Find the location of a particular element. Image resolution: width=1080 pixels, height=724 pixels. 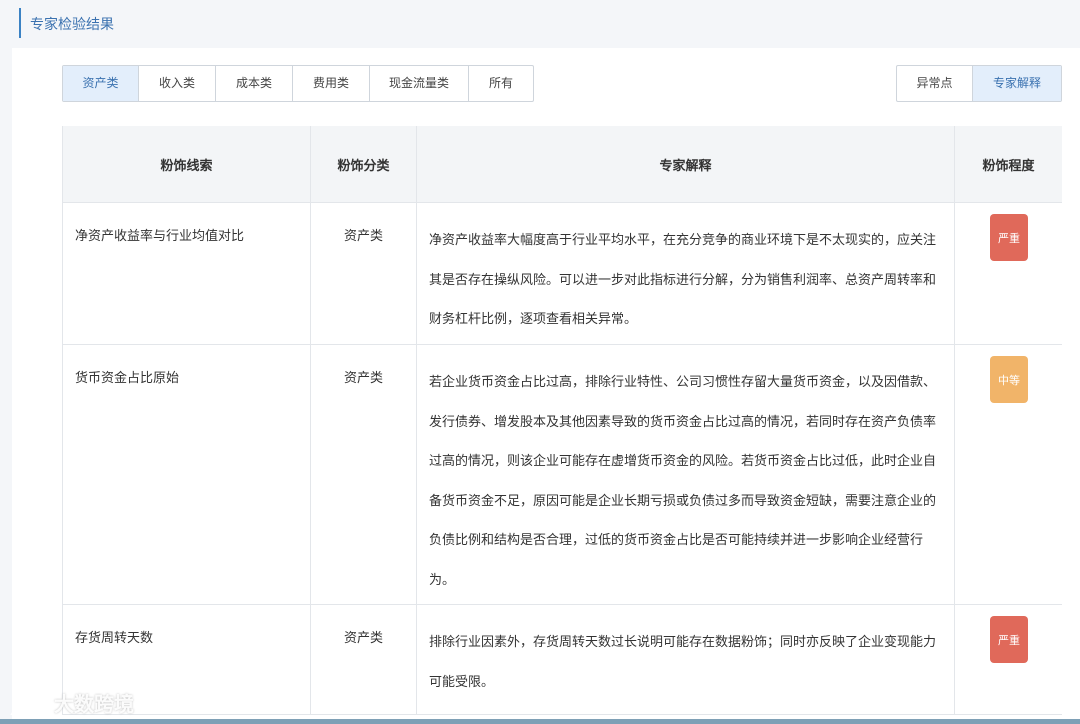

bottom-border is located at coordinates (540, 721).